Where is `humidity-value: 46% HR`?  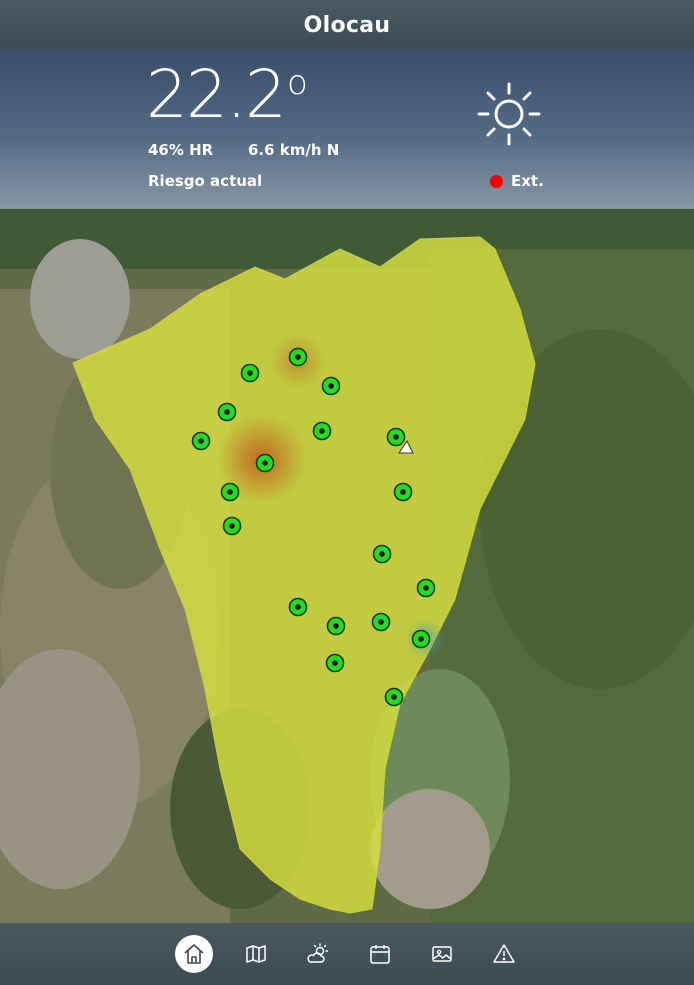 humidity-value: 46% HR is located at coordinates (181, 150).